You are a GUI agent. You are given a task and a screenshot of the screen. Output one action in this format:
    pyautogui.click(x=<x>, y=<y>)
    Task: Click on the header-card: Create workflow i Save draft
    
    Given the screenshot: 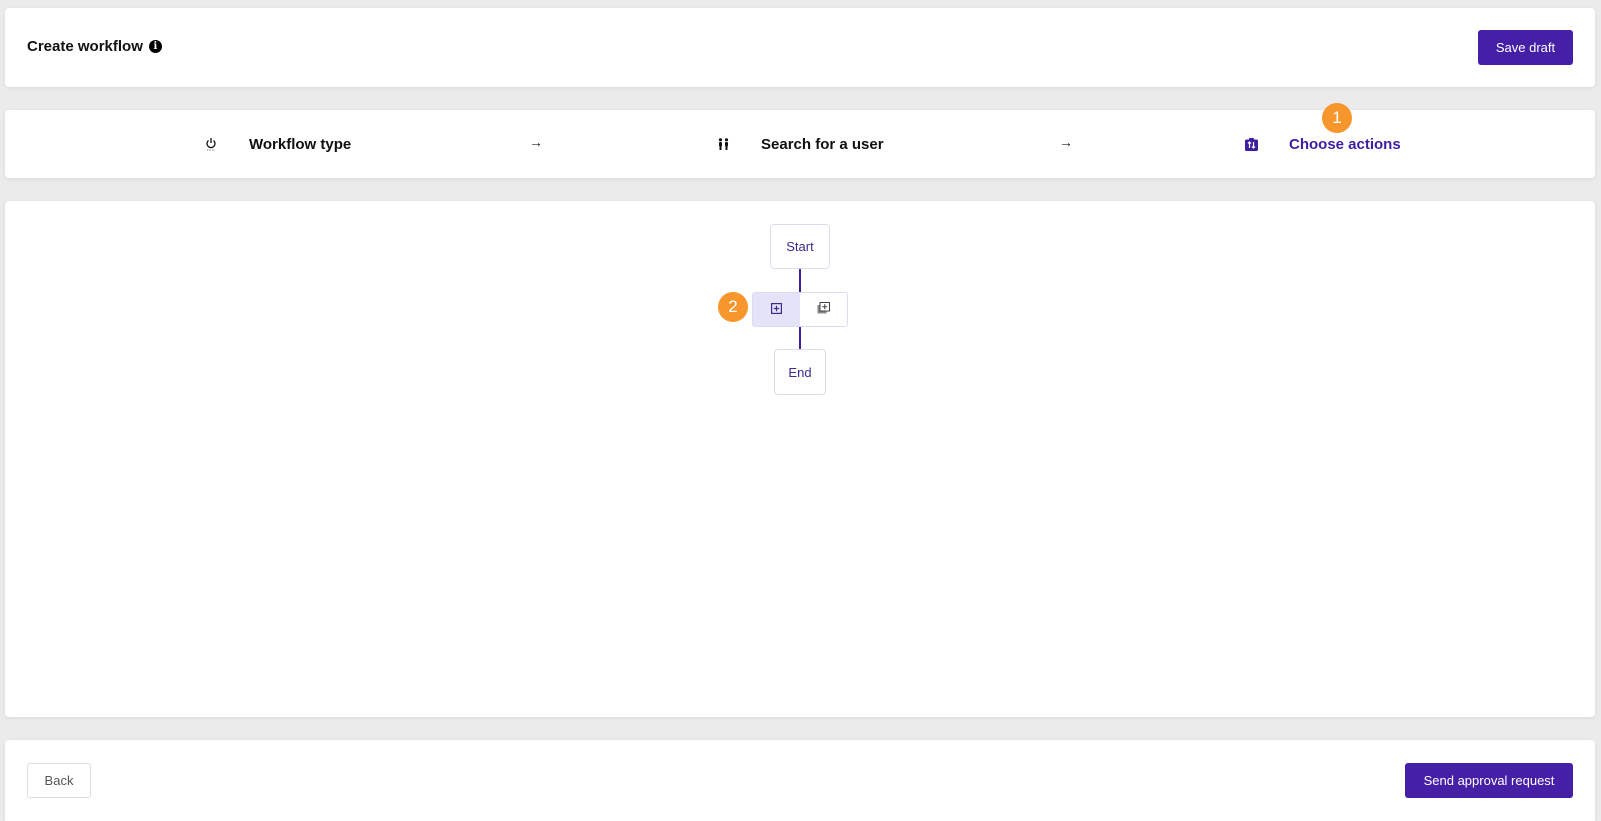 What is the action you would take?
    pyautogui.click(x=800, y=47)
    